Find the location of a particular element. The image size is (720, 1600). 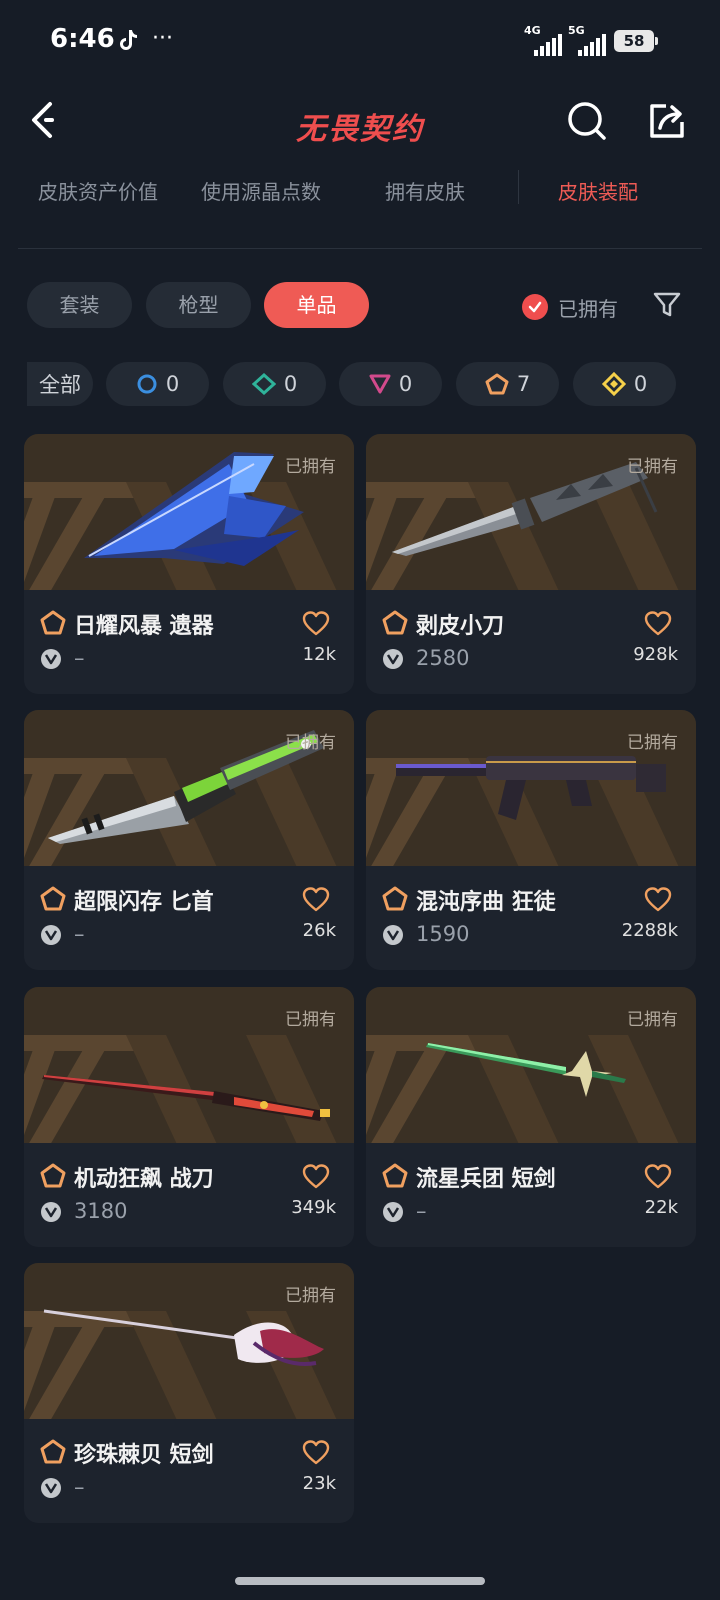

skin-name: 混沌序曲 狂徒 is located at coordinates (486, 902).